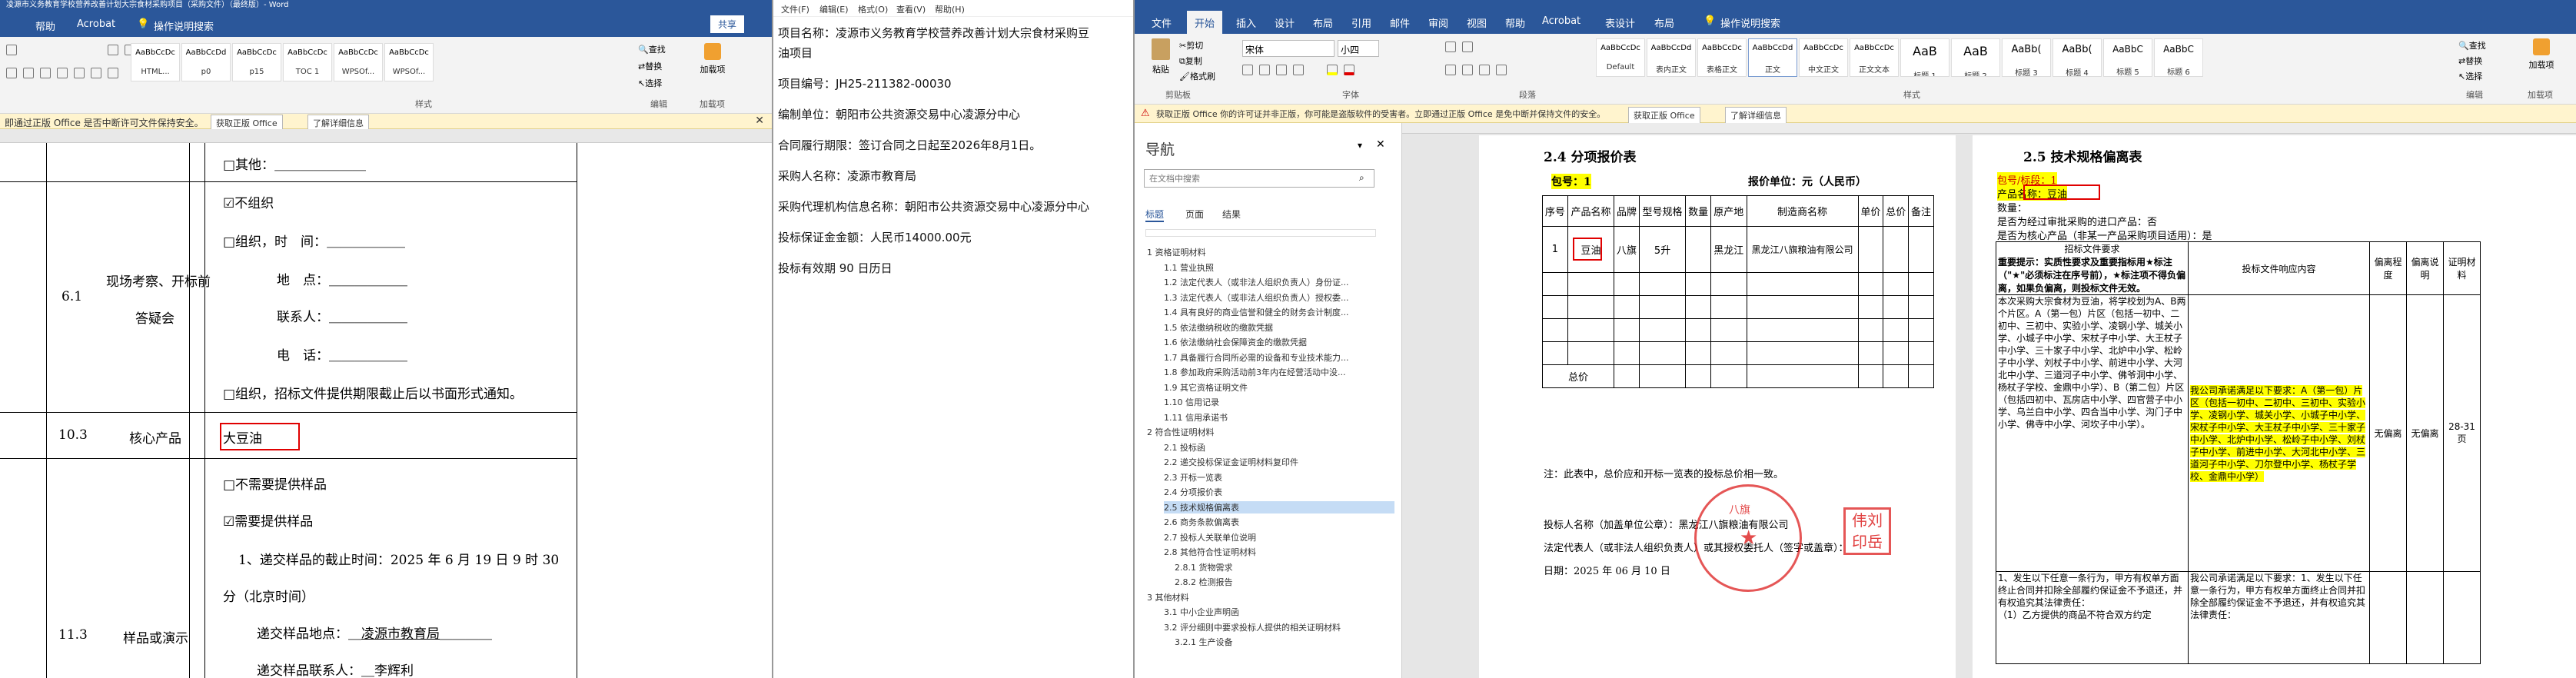  I want to click on find-button: 🔍查找, so click(652, 50).